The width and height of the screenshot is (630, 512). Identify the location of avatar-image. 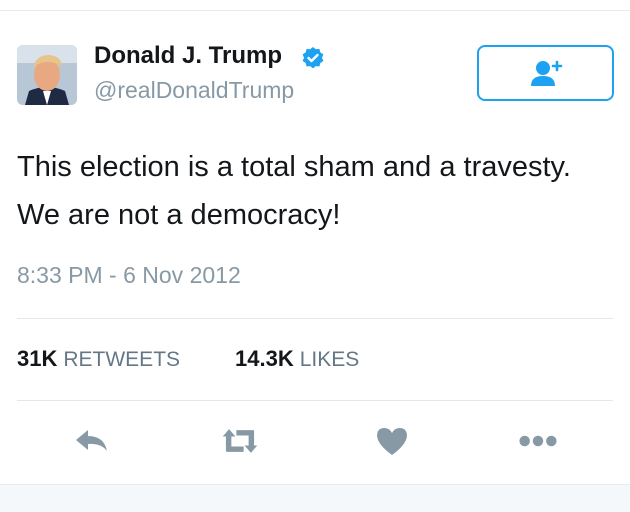
(47, 75).